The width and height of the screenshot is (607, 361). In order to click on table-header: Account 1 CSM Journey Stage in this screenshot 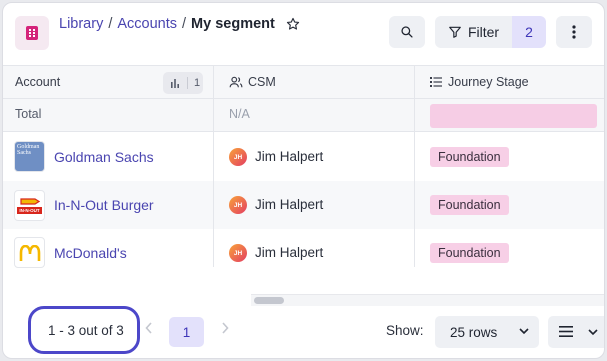, I will do `click(303, 82)`.